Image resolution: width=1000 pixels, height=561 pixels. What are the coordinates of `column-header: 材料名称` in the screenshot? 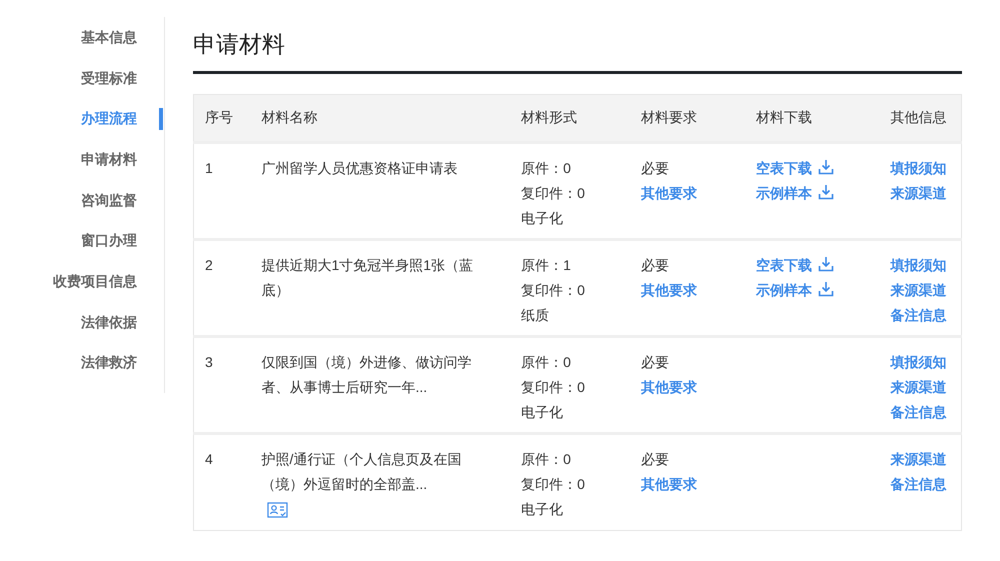 It's located at (289, 117).